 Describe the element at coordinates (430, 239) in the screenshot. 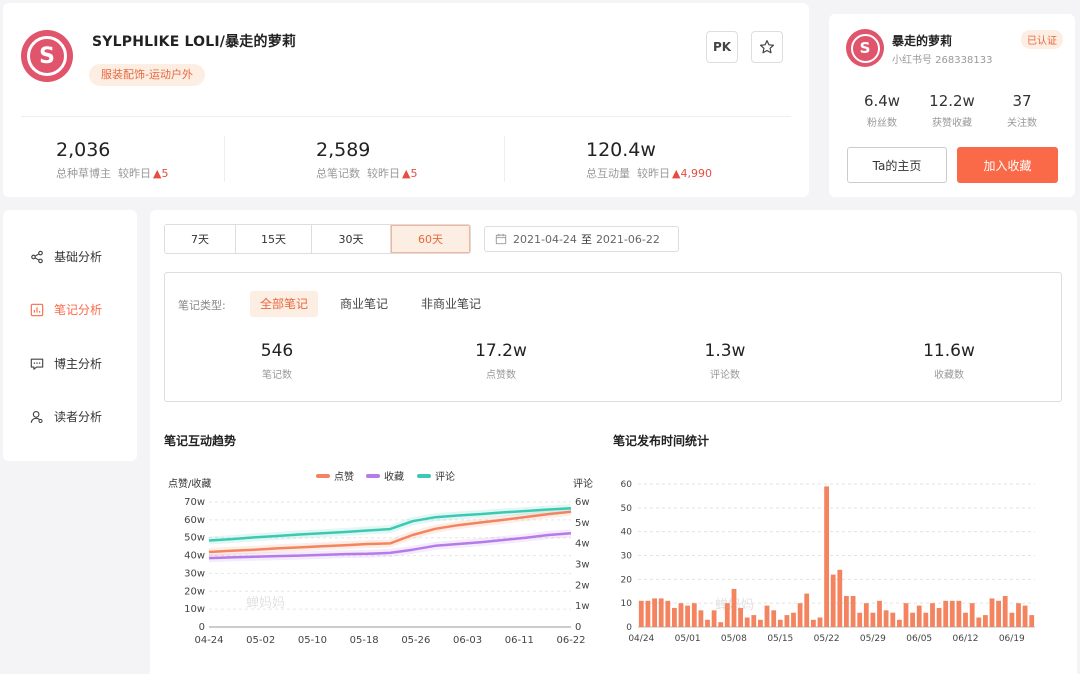

I see `range-60d-button: 60天` at that location.